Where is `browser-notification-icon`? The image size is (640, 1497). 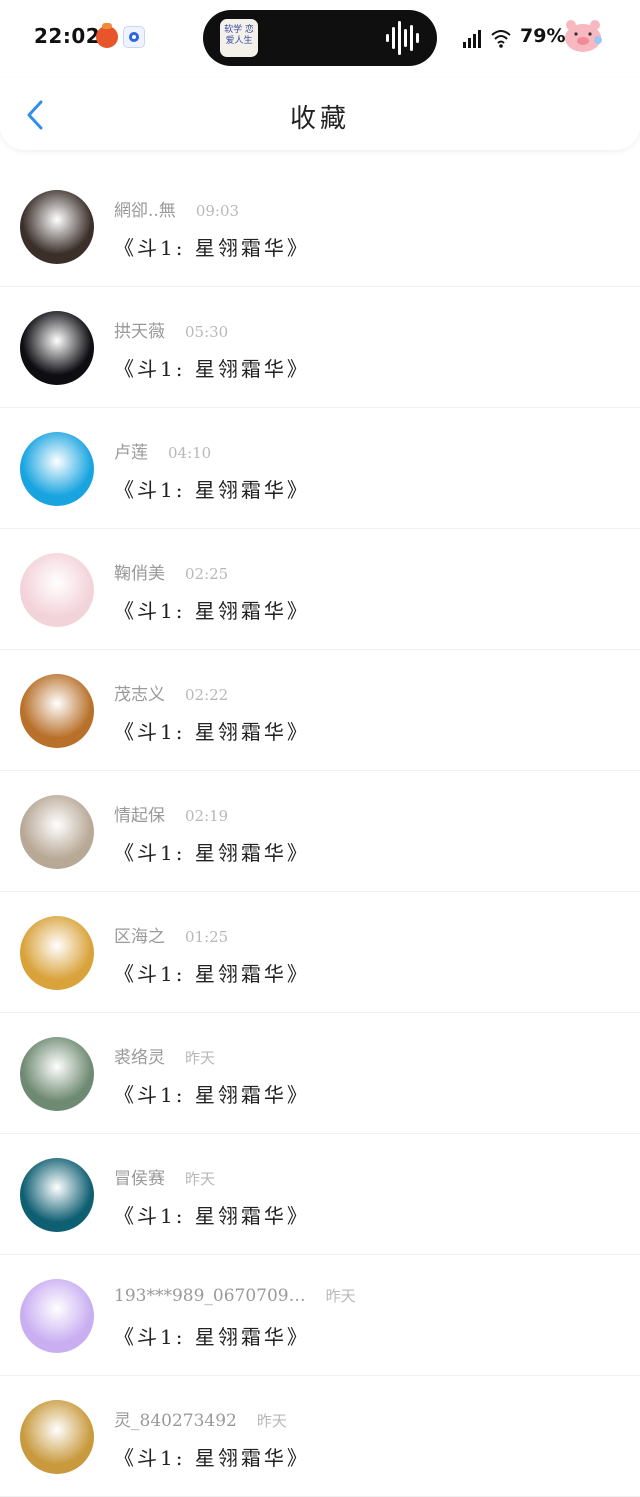
browser-notification-icon is located at coordinates (134, 37).